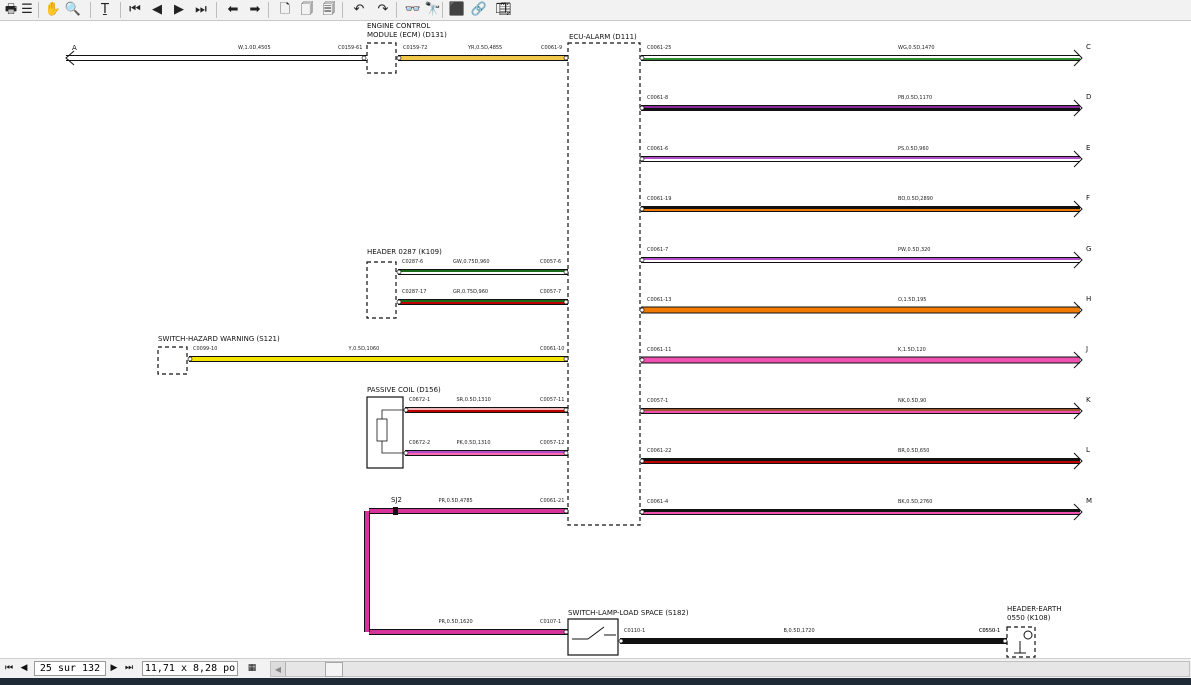 This screenshot has width=1191, height=685. I want to click on wire-end-label: G, so click(1088, 249).